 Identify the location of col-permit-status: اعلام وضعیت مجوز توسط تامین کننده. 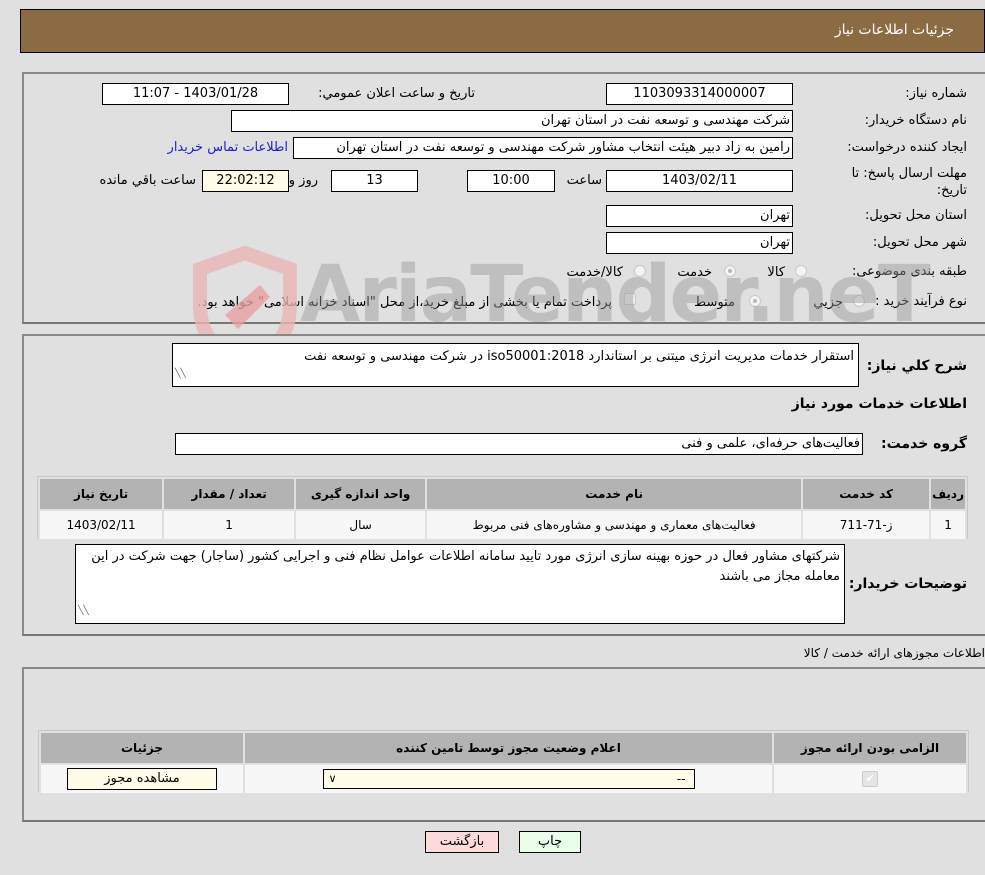
(508, 748).